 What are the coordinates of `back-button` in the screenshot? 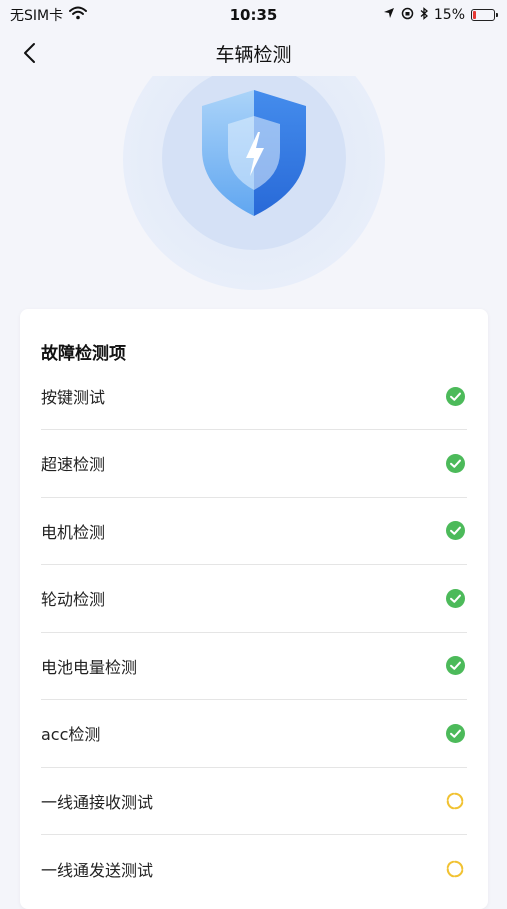 It's located at (29, 53).